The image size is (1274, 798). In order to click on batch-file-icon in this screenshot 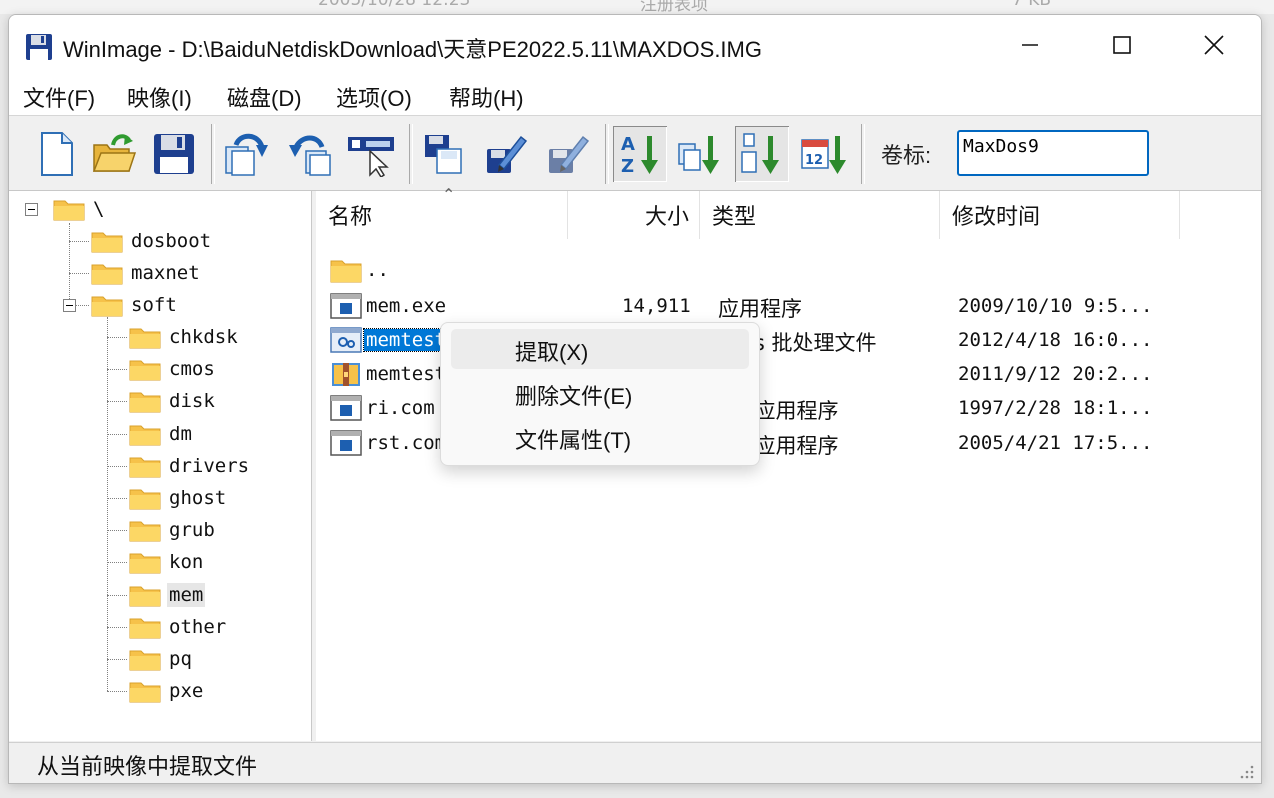, I will do `click(346, 340)`.